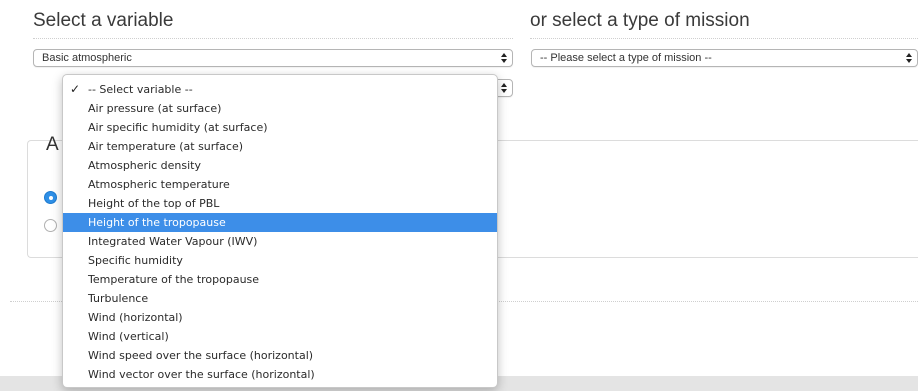 This screenshot has height=391, width=918. Describe the element at coordinates (154, 203) in the screenshot. I see `dropdown-option-label: Height of the top of PBL` at that location.